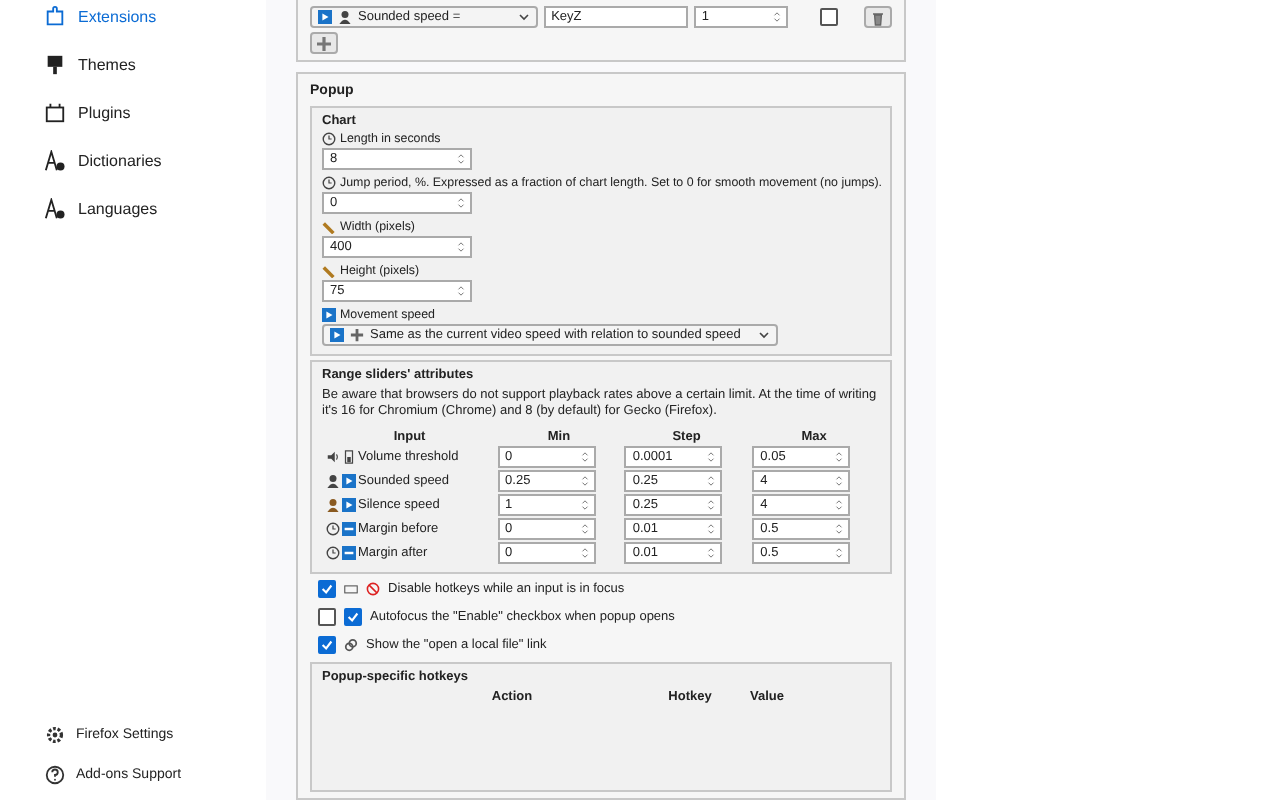 The width and height of the screenshot is (1280, 800). I want to click on plugin-icon, so click(55, 113).